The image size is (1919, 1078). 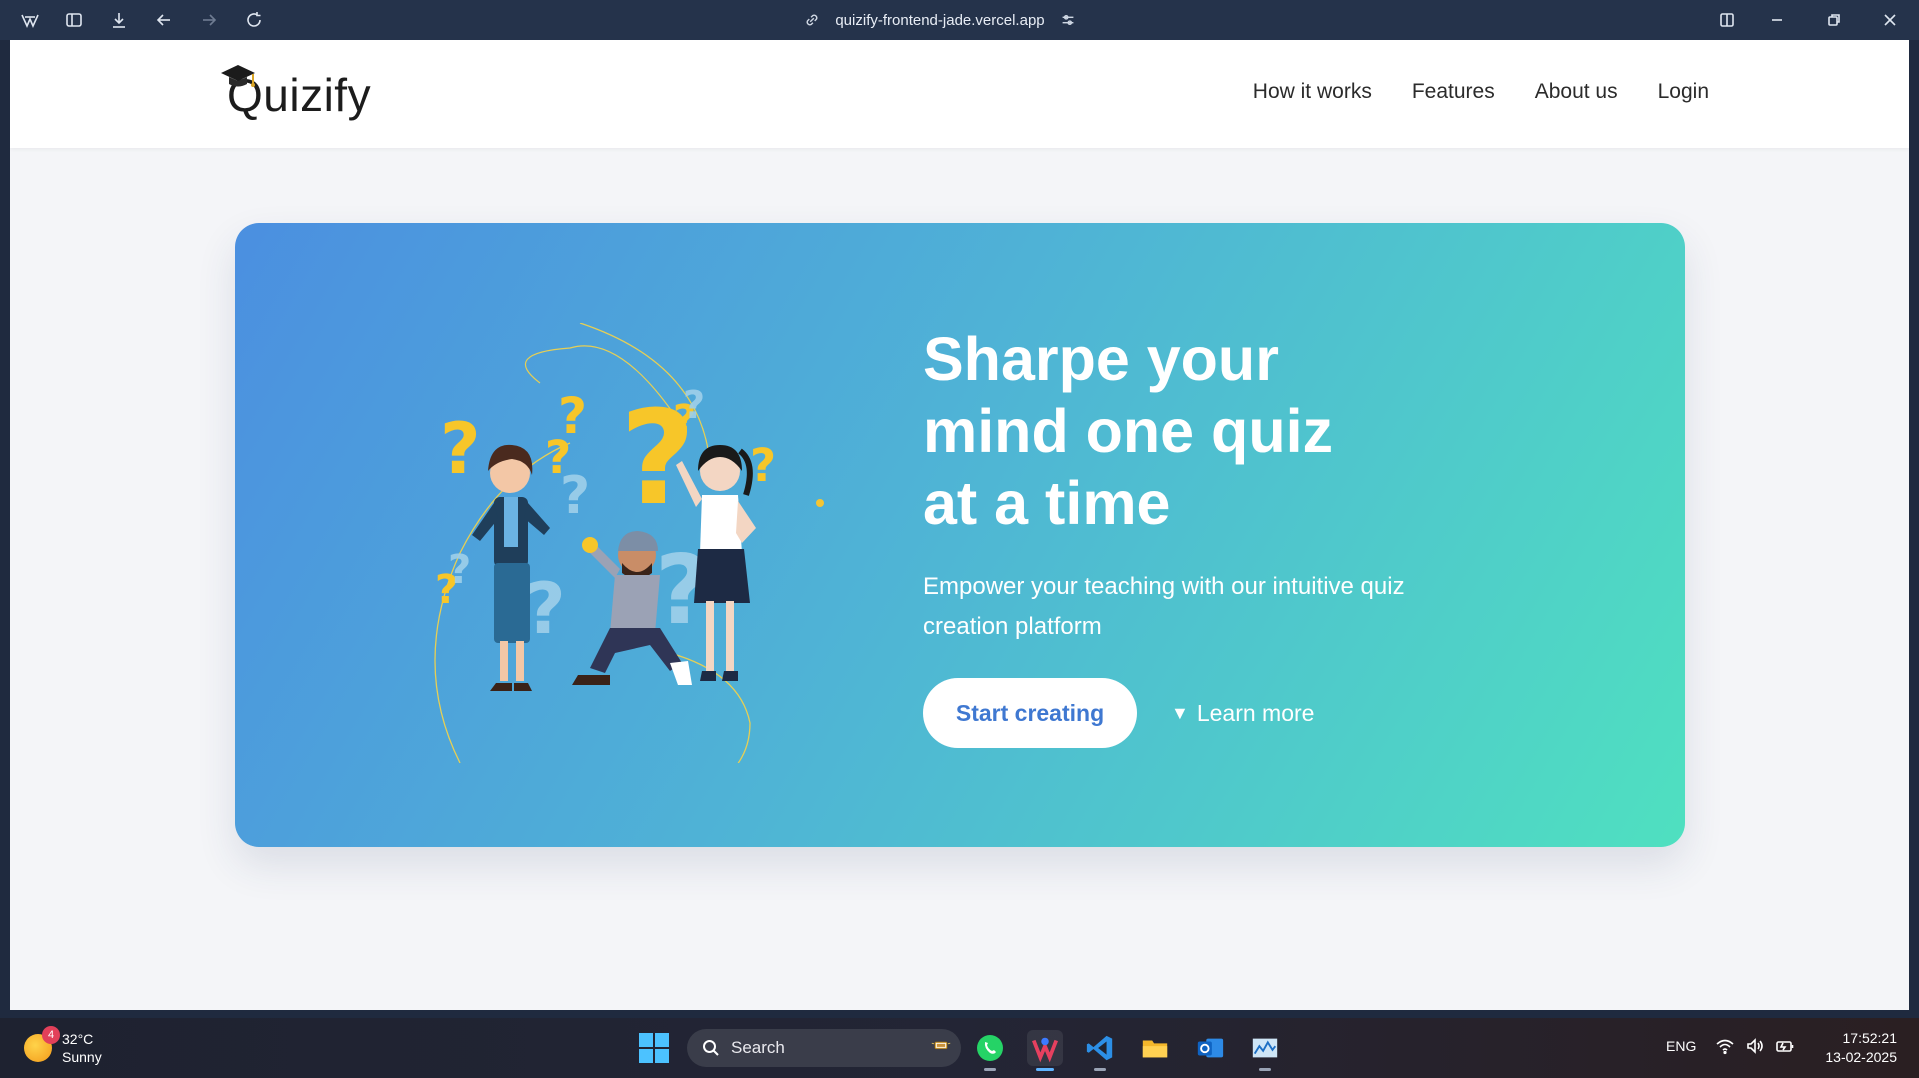 What do you see at coordinates (1030, 713) in the screenshot?
I see `start-creating-button: Start creating` at bounding box center [1030, 713].